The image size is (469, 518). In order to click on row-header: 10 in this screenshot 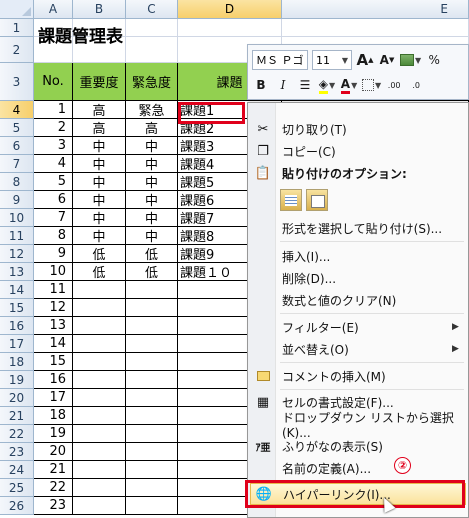, I will do `click(17, 218)`.